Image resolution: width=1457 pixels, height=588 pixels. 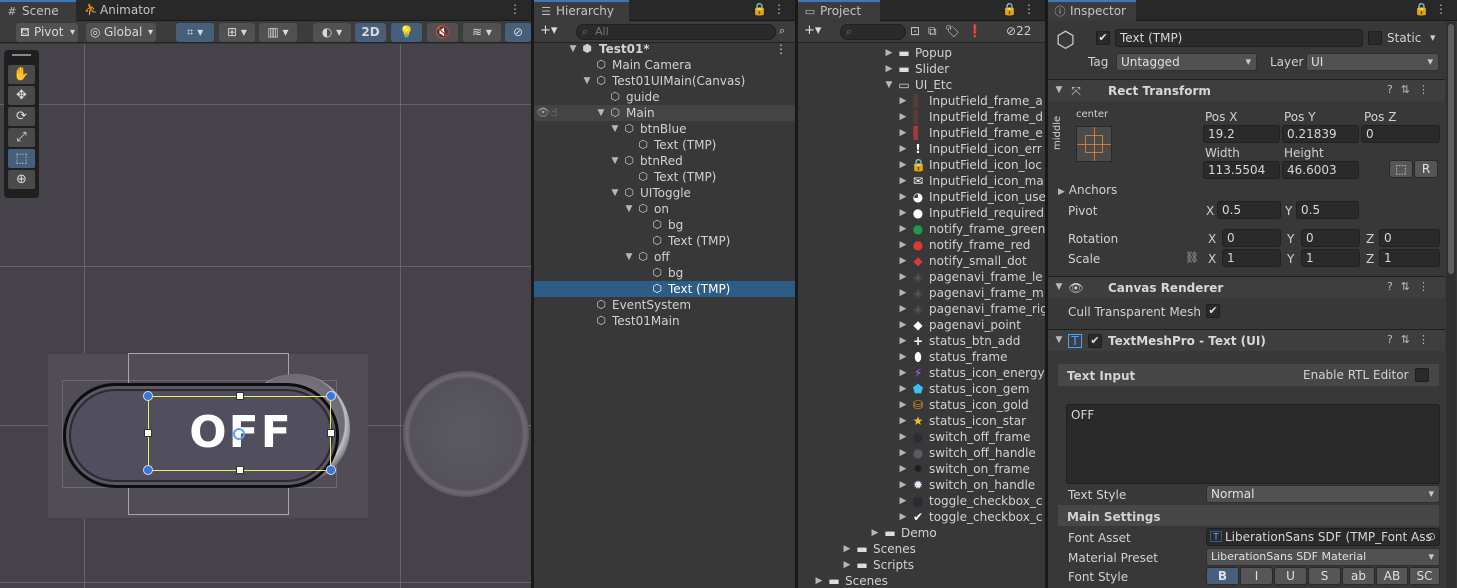 What do you see at coordinates (239, 434) in the screenshot?
I see `pivot-handle` at bounding box center [239, 434].